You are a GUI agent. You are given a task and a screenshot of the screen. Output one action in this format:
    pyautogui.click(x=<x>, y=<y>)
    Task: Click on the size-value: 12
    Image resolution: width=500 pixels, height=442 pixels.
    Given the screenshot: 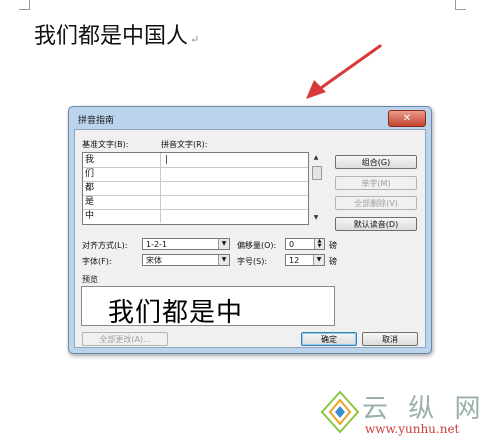 What is the action you would take?
    pyautogui.click(x=294, y=260)
    